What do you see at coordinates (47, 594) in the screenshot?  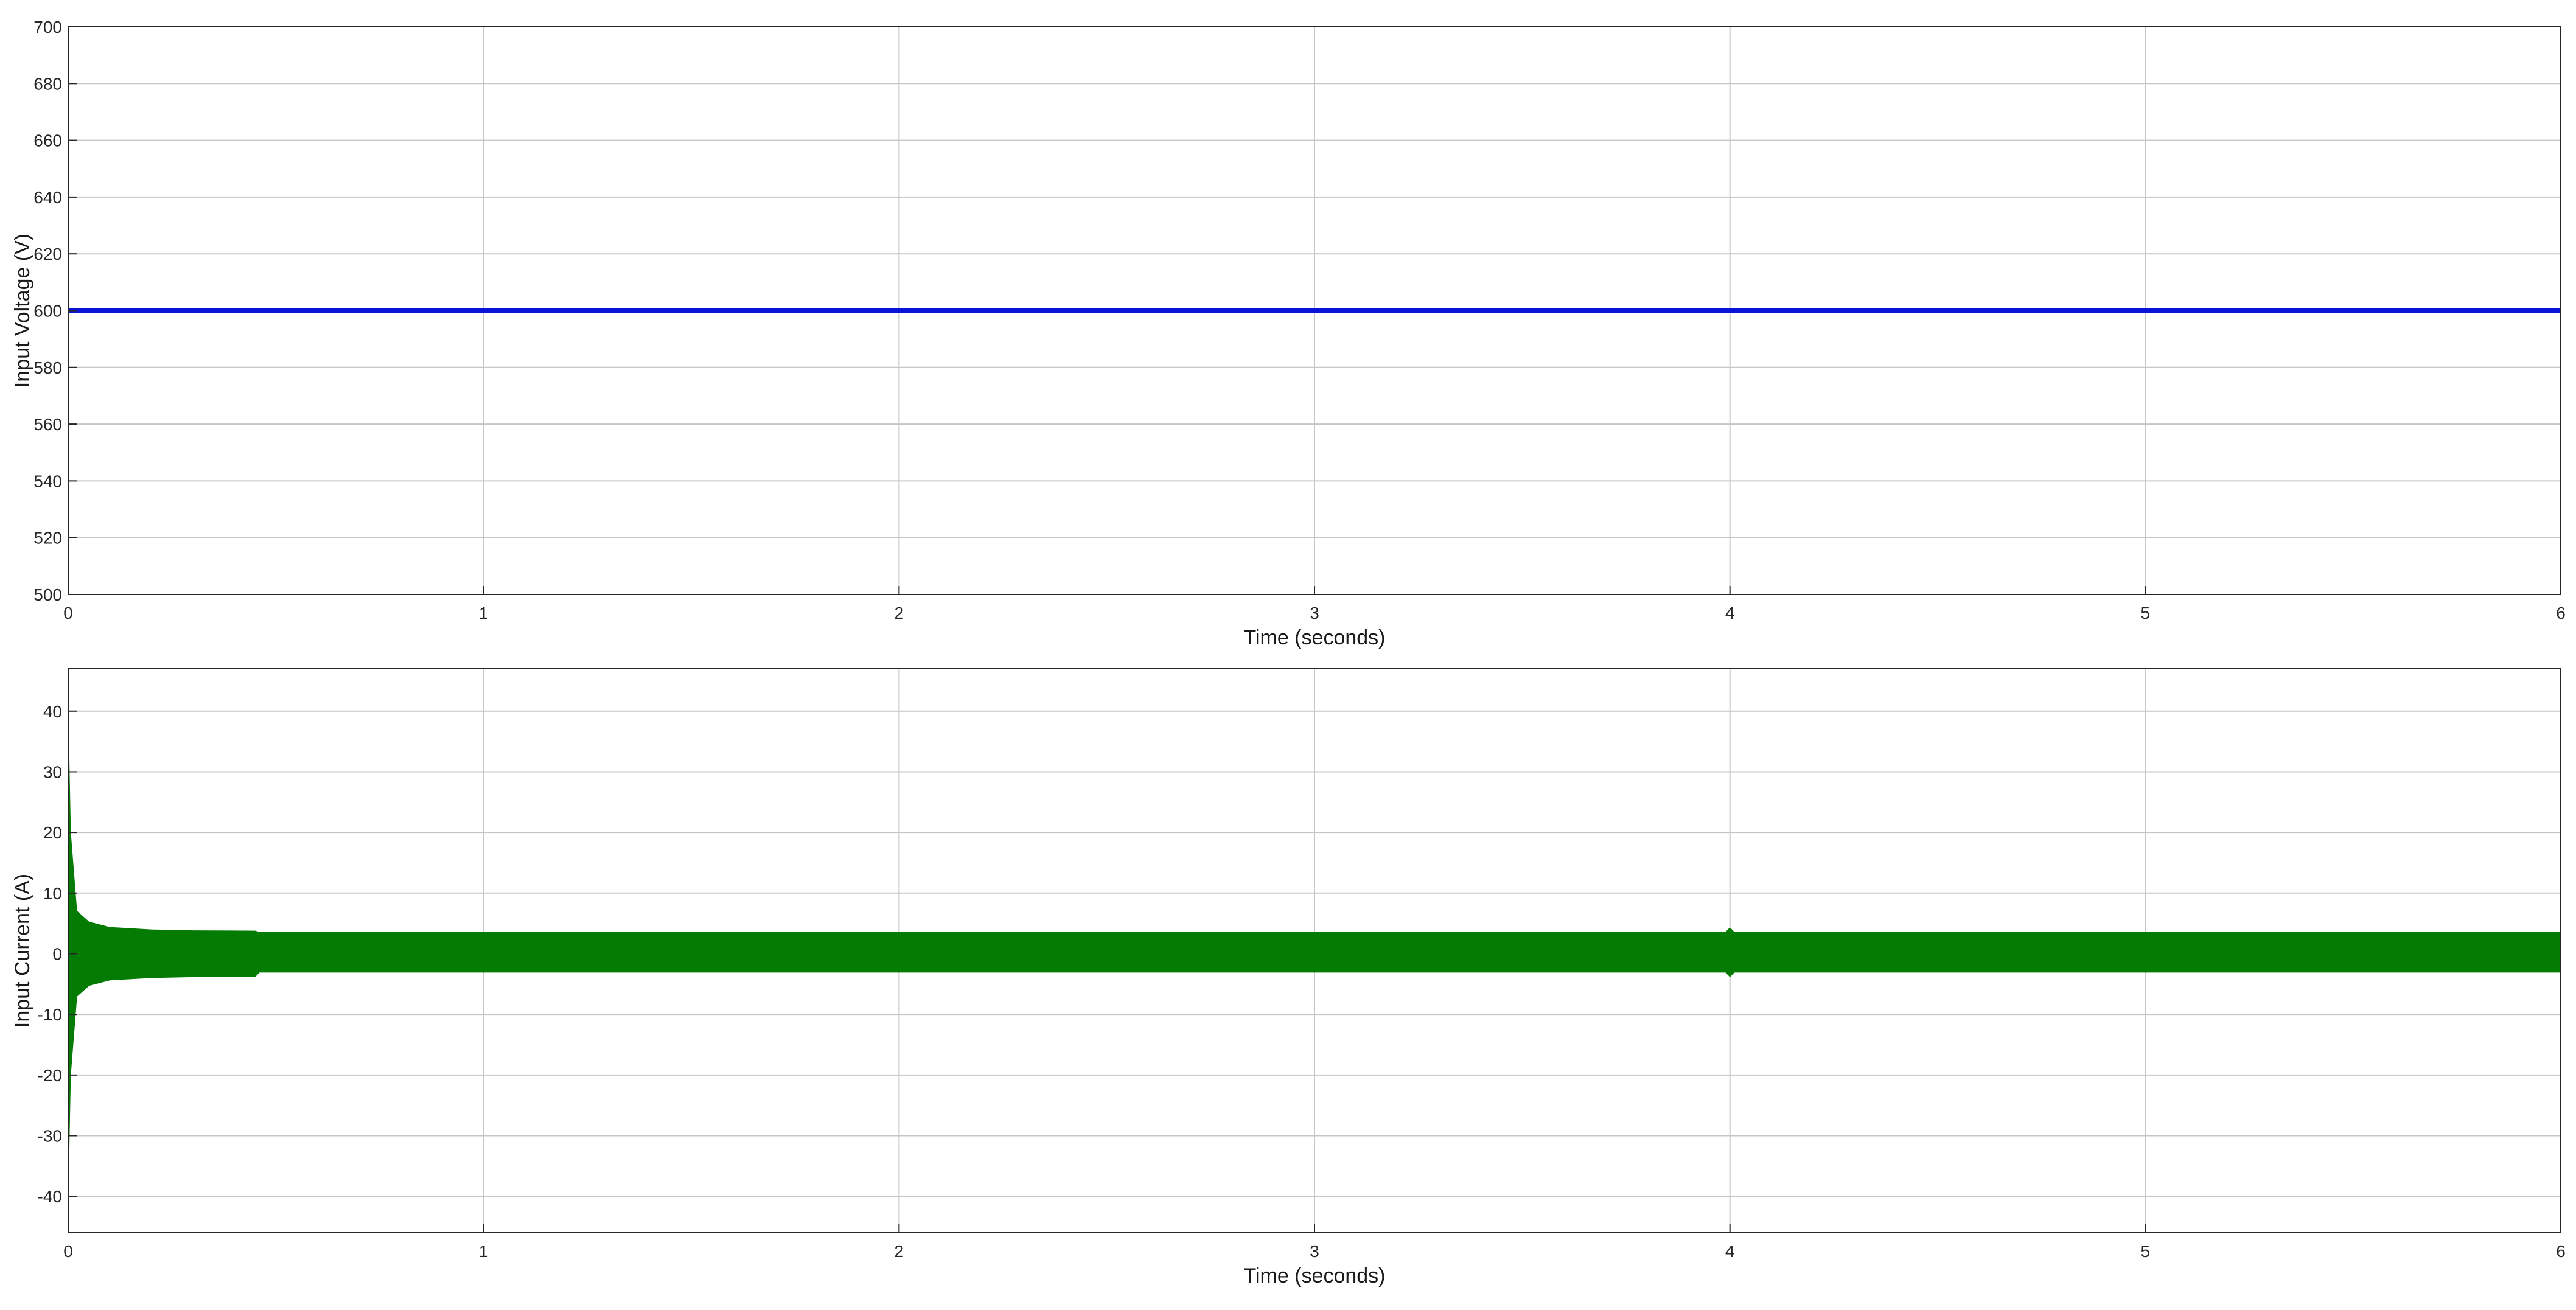 I see `y-tick-label: 500` at bounding box center [47, 594].